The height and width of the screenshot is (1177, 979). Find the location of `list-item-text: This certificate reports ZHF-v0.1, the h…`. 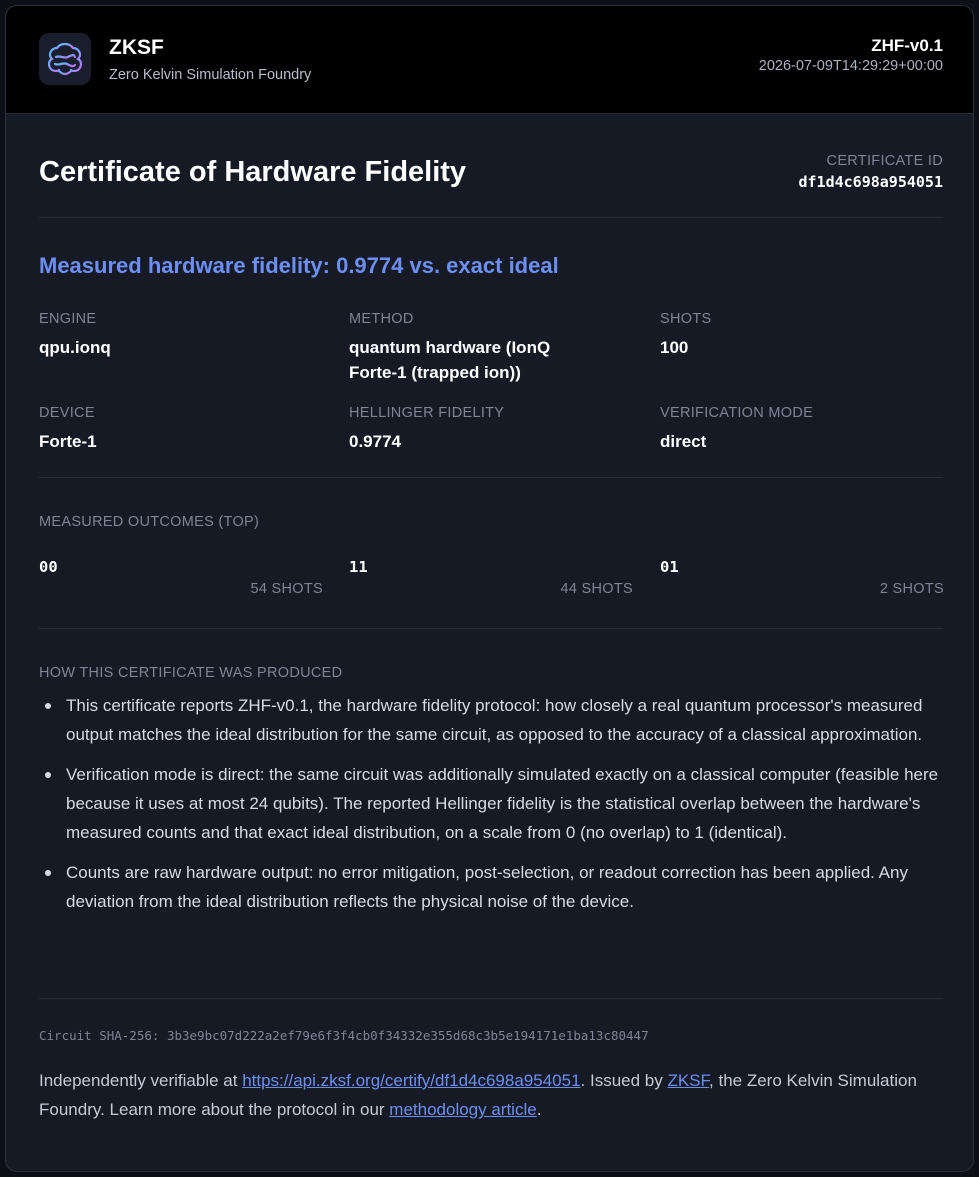

list-item-text: This certificate reports ZHF-v0.1, the h… is located at coordinates (494, 720).